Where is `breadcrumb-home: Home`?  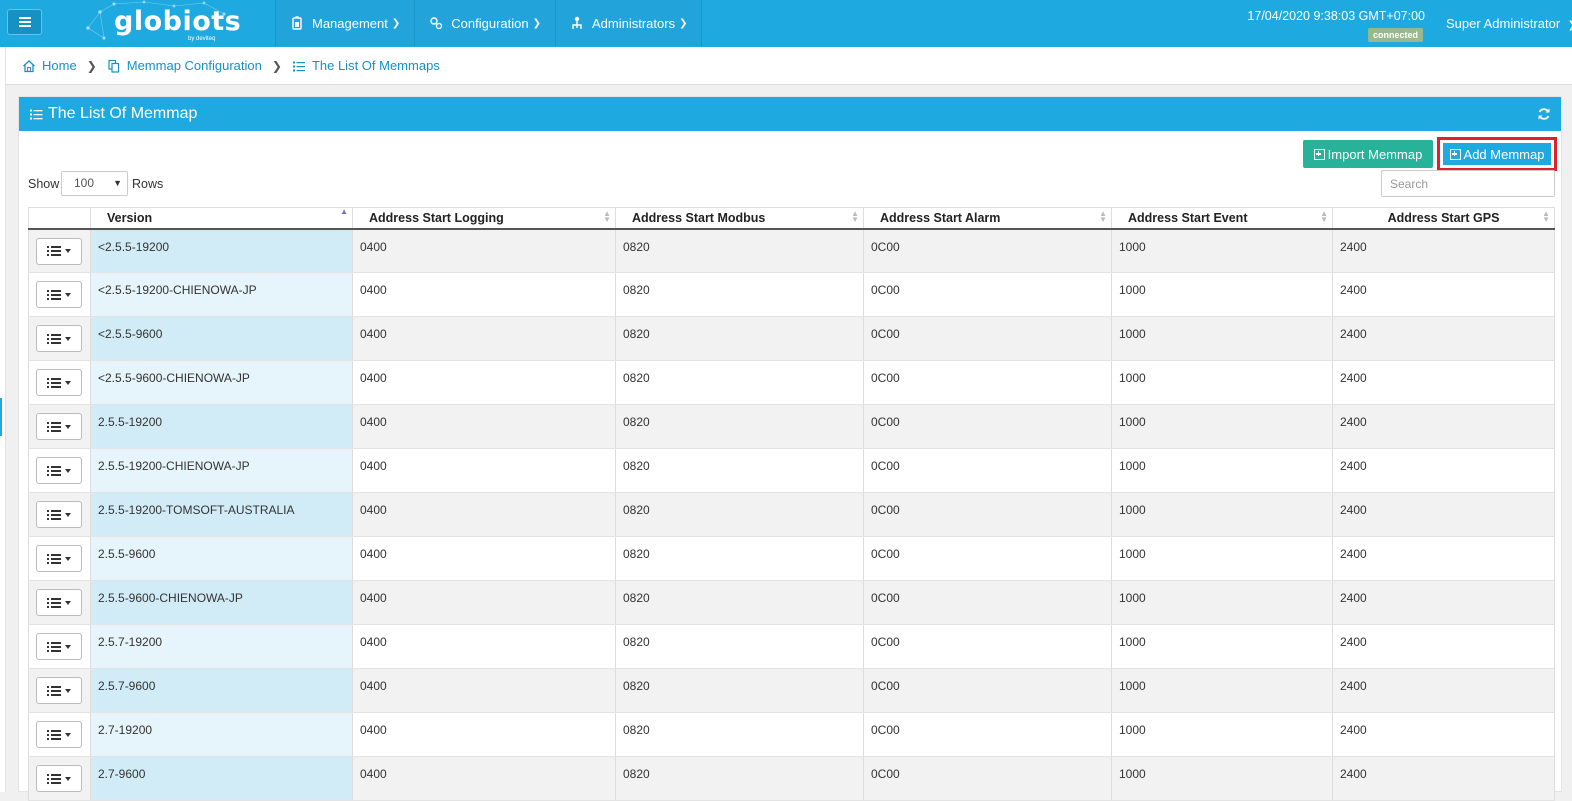
breadcrumb-home: Home is located at coordinates (49, 65).